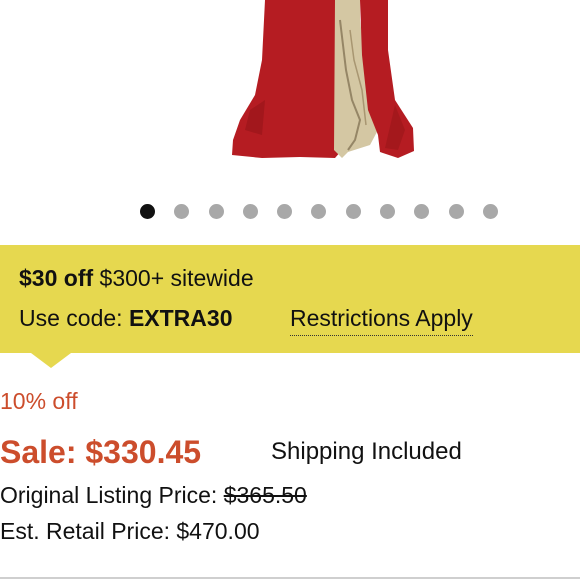 The width and height of the screenshot is (580, 580). Describe the element at coordinates (38, 452) in the screenshot. I see `sale-label: Sale:` at that location.